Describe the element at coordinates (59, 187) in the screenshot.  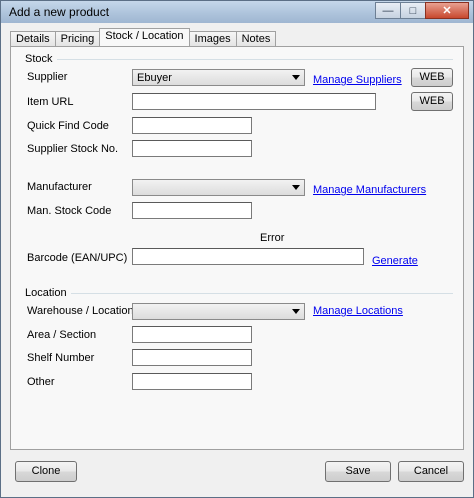
I see `manufacturer-label: Manufacturer` at that location.